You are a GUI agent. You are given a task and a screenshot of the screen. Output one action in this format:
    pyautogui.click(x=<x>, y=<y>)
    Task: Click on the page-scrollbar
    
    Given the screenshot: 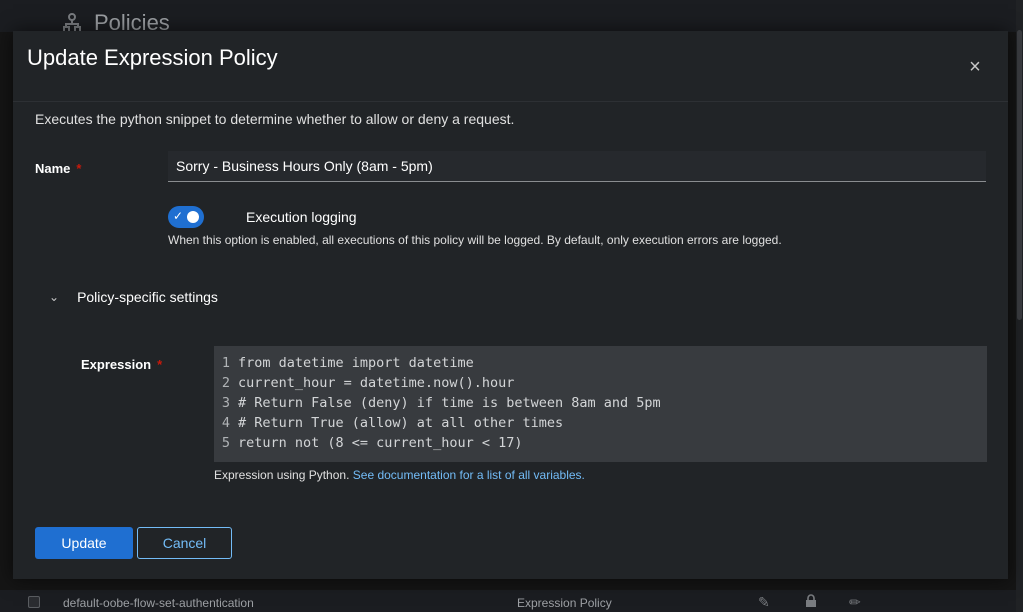 What is the action you would take?
    pyautogui.click(x=1019, y=306)
    